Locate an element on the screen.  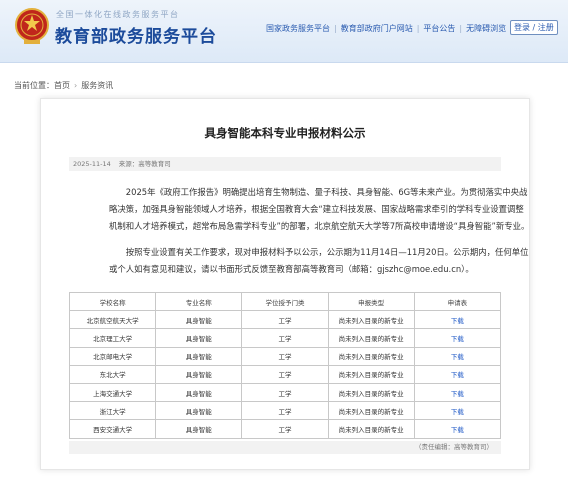
col-header-form: 申请表 is located at coordinates (457, 301).